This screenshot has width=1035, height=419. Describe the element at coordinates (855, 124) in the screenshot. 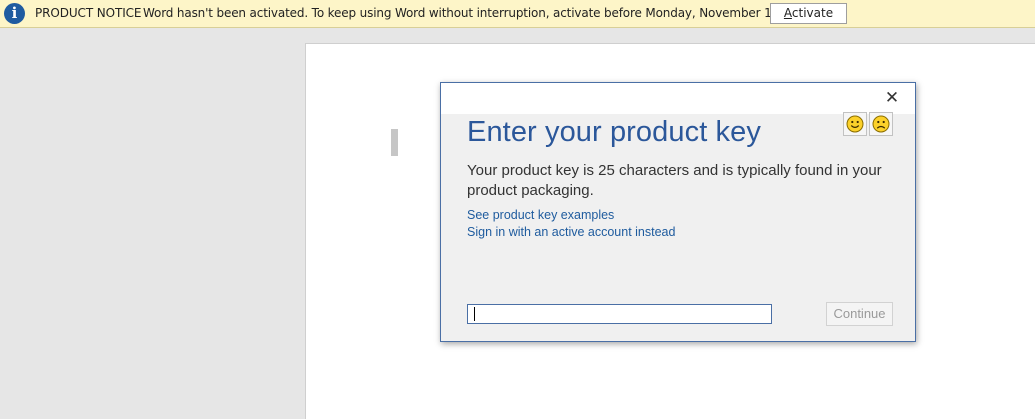

I see `smiley-happy-icon` at that location.